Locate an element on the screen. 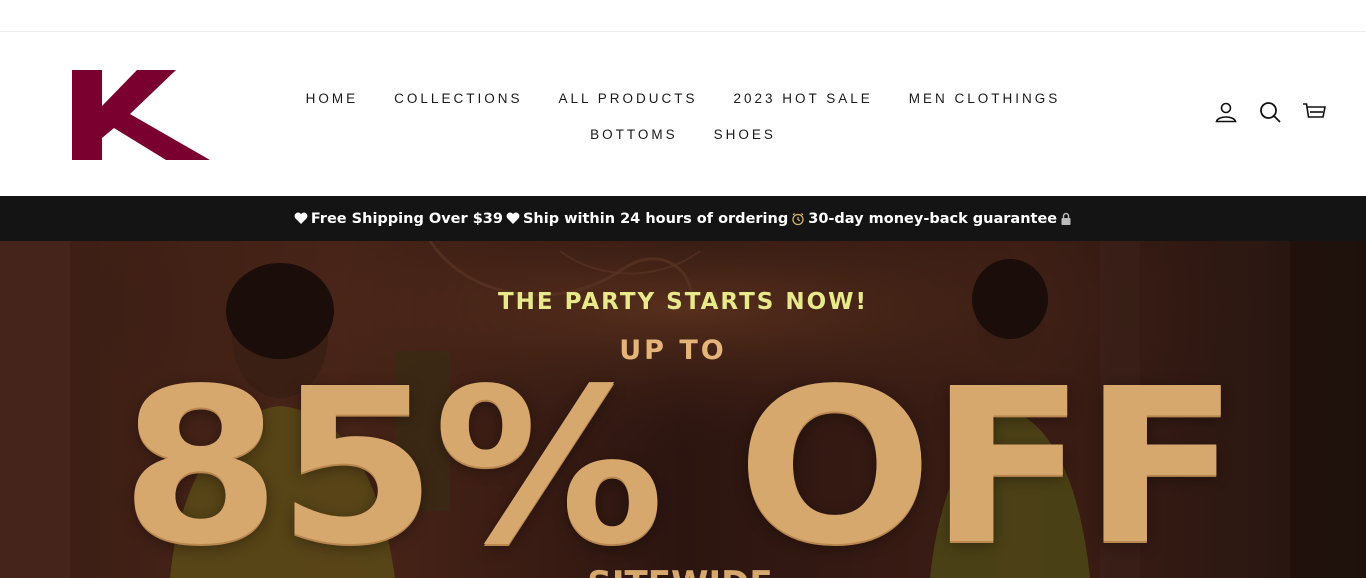 The height and width of the screenshot is (578, 1366). search-icon is located at coordinates (1270, 112).